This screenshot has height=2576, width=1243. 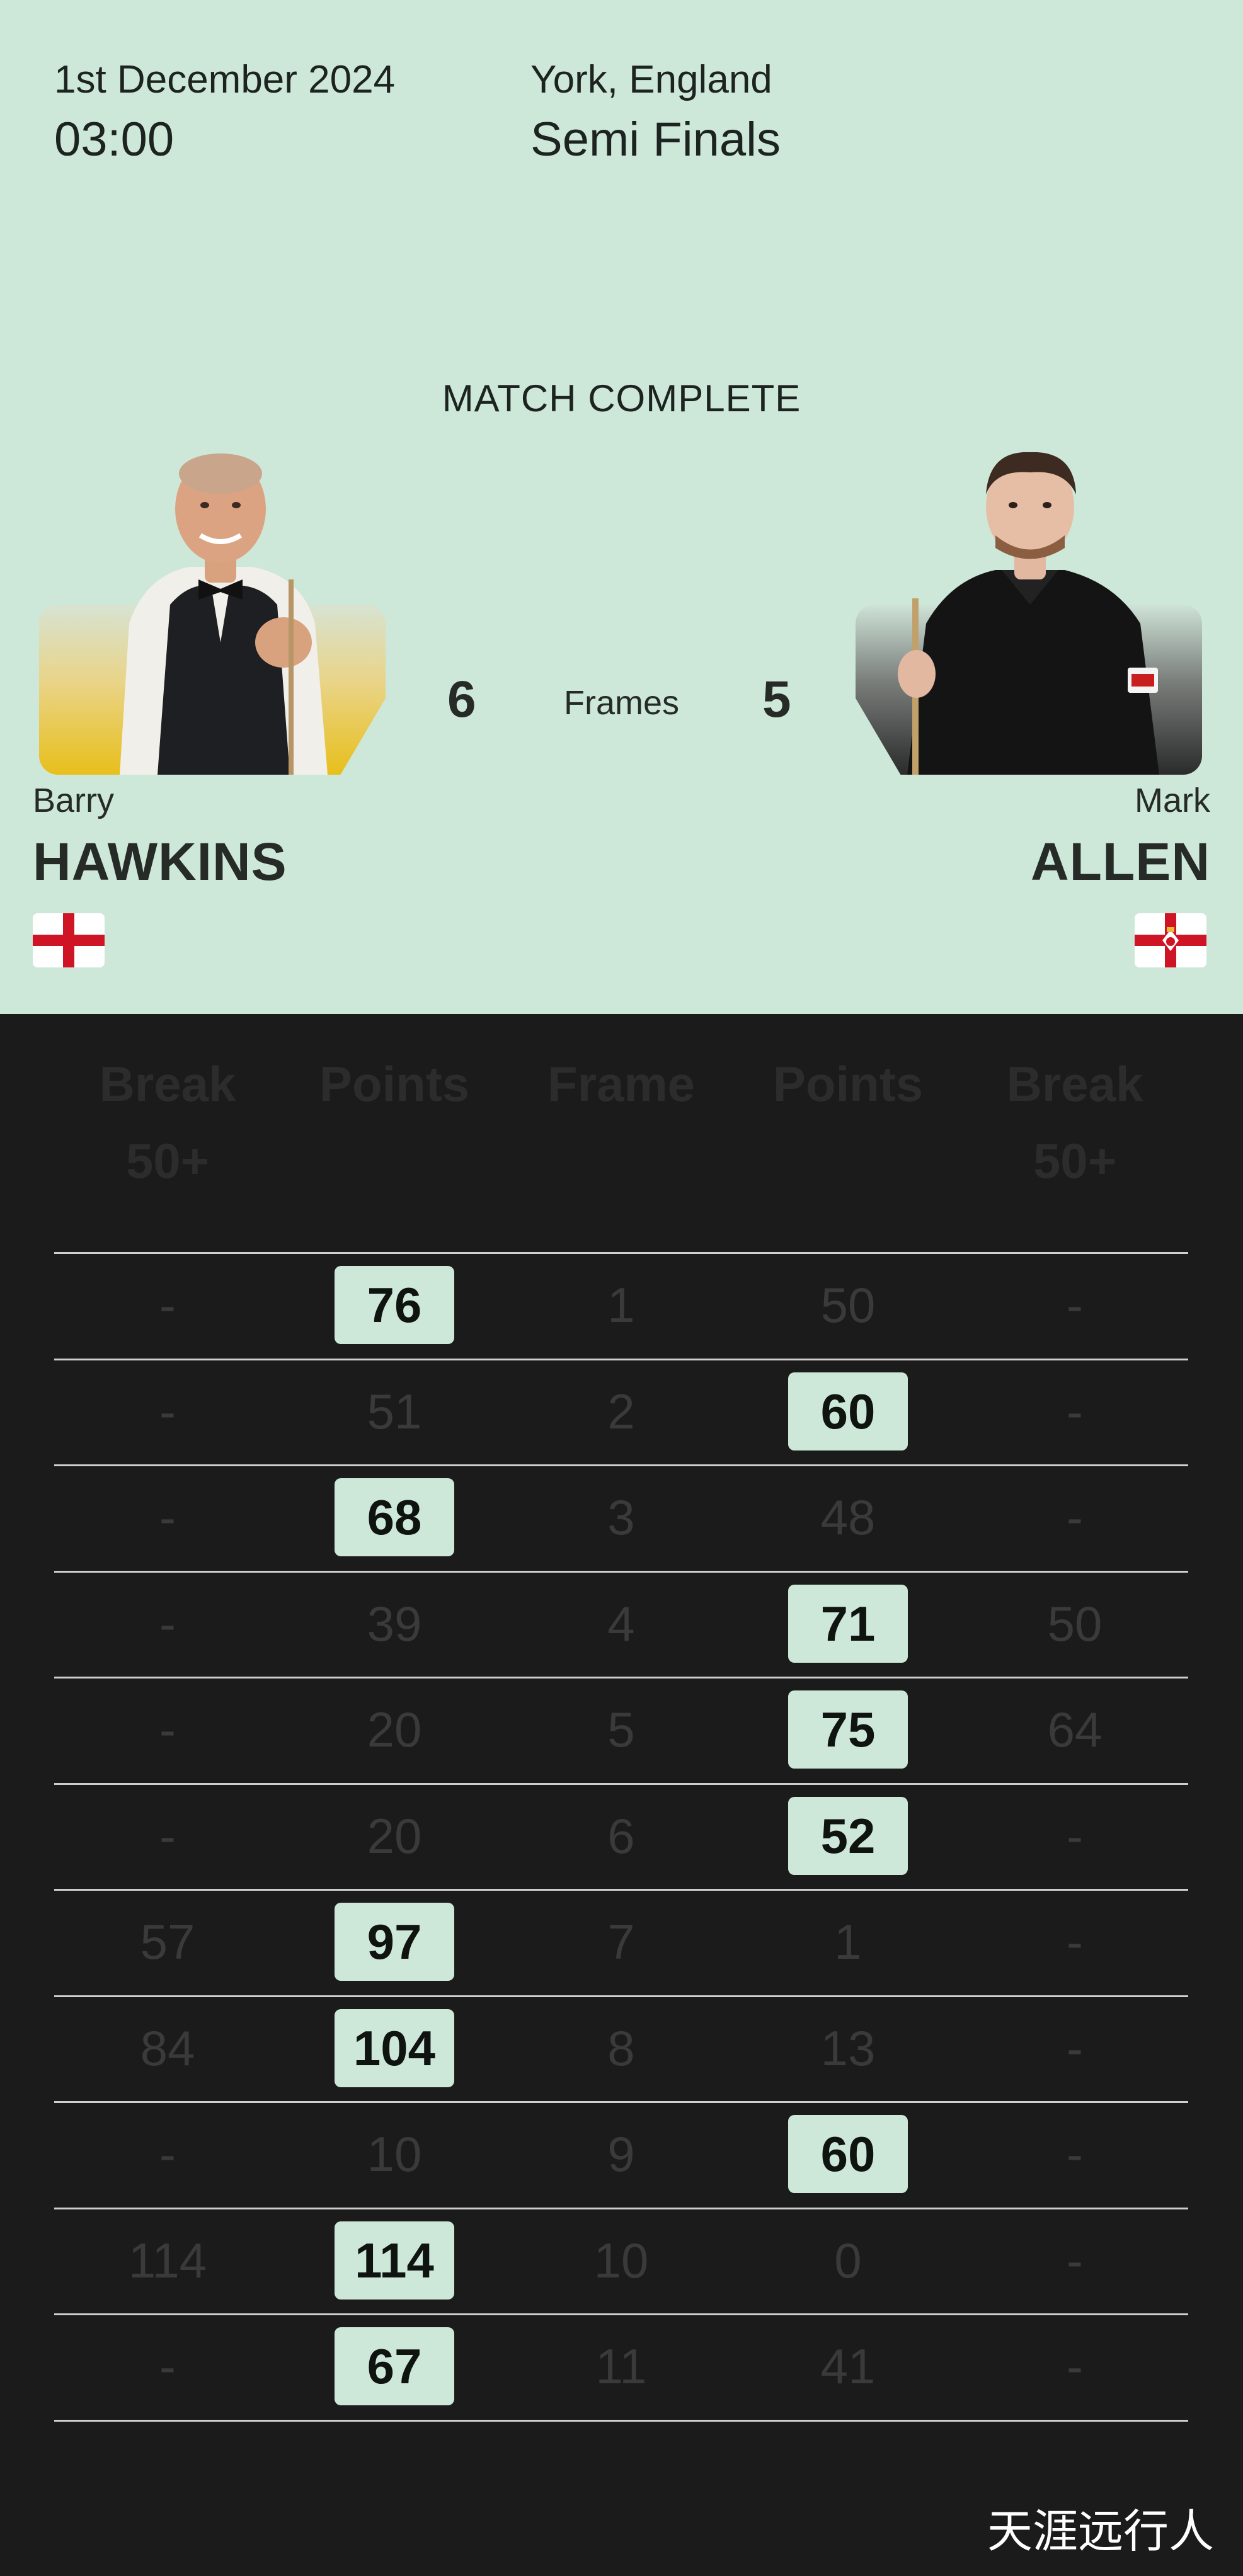 I want to click on winner-points-chip: 97, so click(x=394, y=1942).